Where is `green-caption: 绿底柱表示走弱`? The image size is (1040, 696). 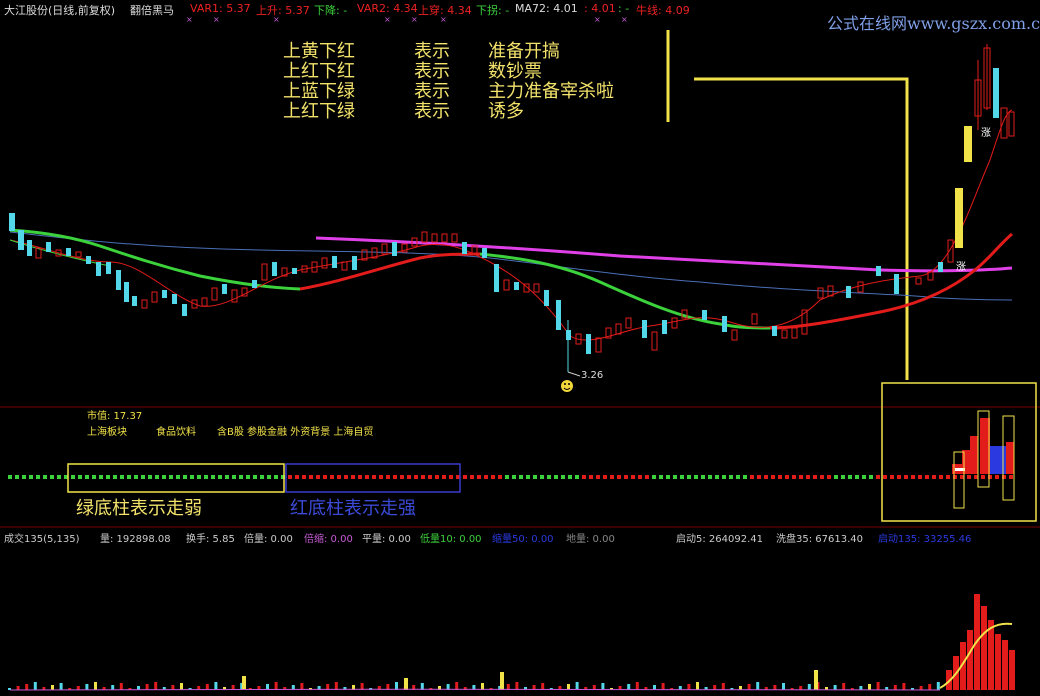
green-caption: 绿底柱表示走弱 is located at coordinates (139, 508).